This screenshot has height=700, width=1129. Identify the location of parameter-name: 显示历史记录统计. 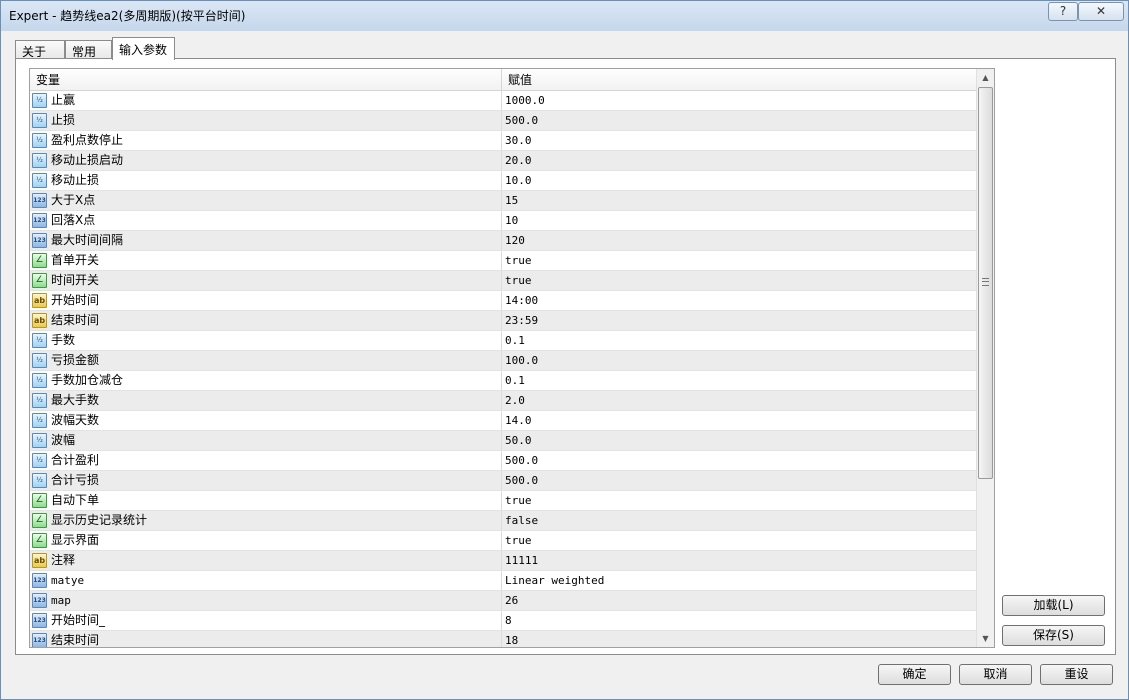
(99, 520).